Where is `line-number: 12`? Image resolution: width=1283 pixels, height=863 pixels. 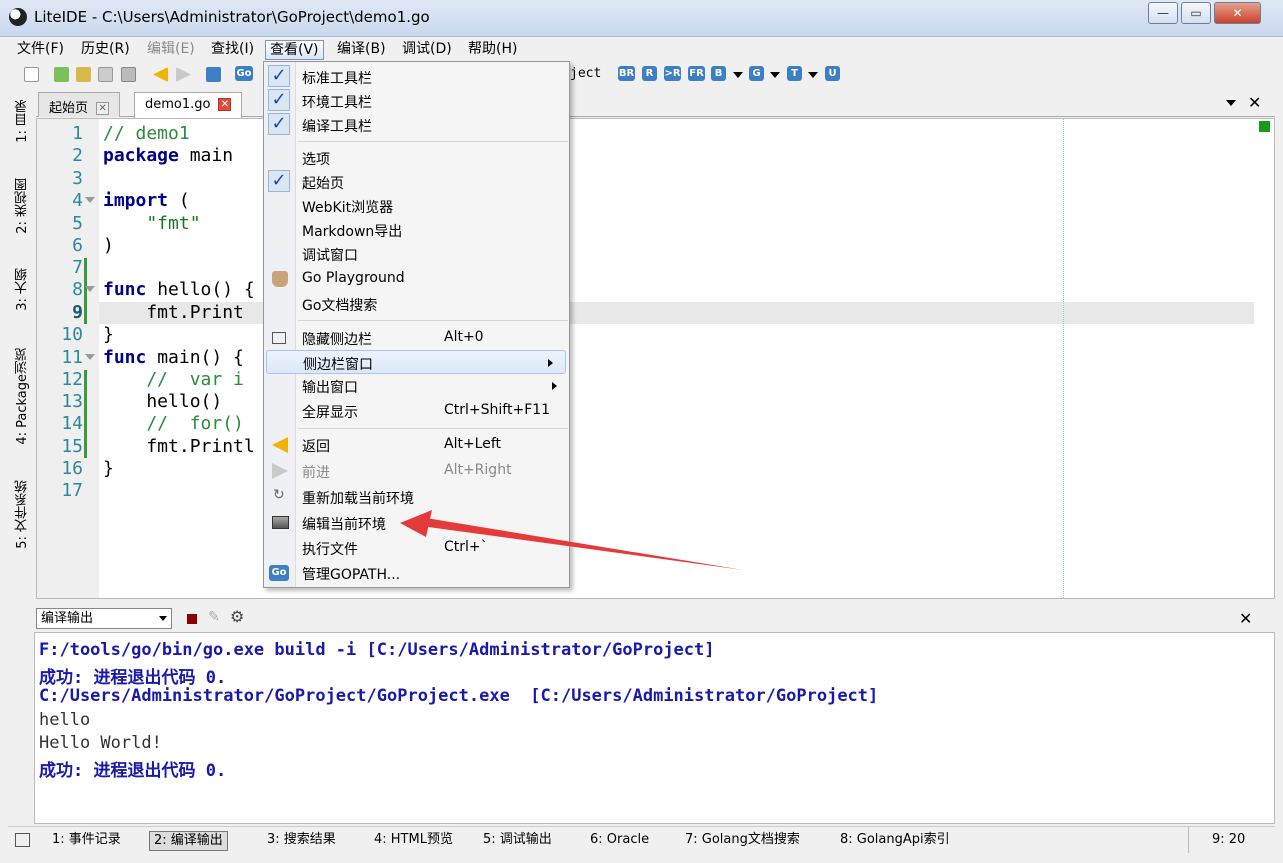 line-number: 12 is located at coordinates (72, 379).